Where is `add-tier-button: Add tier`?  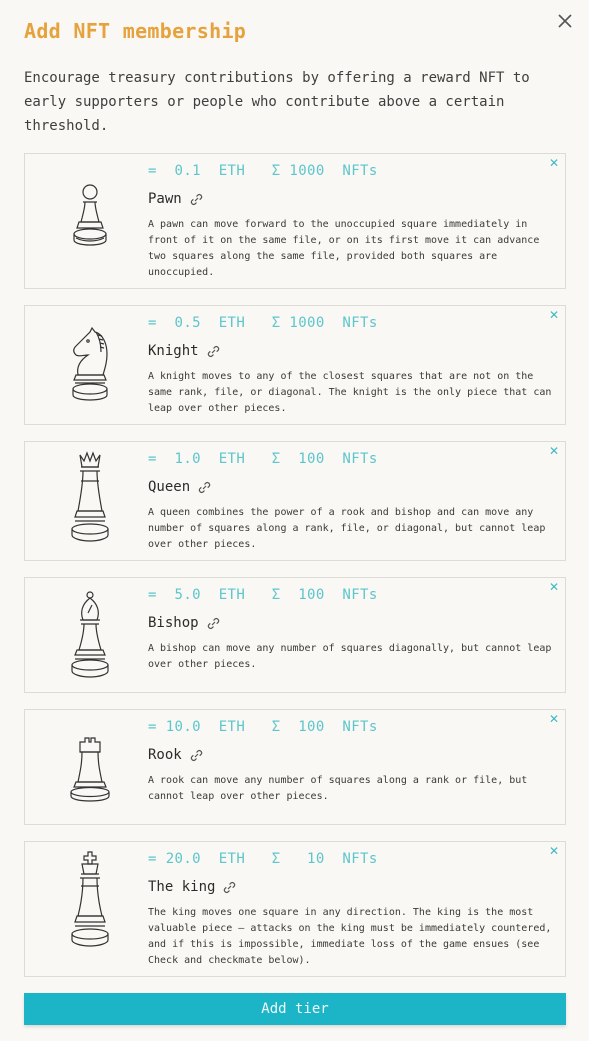 add-tier-button: Add tier is located at coordinates (295, 1009).